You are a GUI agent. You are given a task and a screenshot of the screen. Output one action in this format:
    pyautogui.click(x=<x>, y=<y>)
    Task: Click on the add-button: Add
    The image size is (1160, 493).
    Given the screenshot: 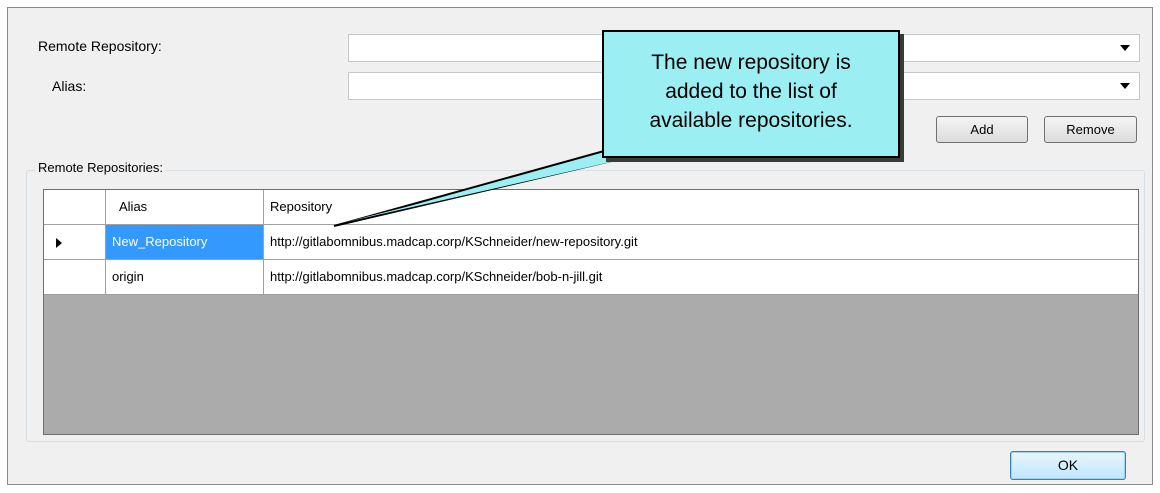 What is the action you would take?
    pyautogui.click(x=982, y=129)
    